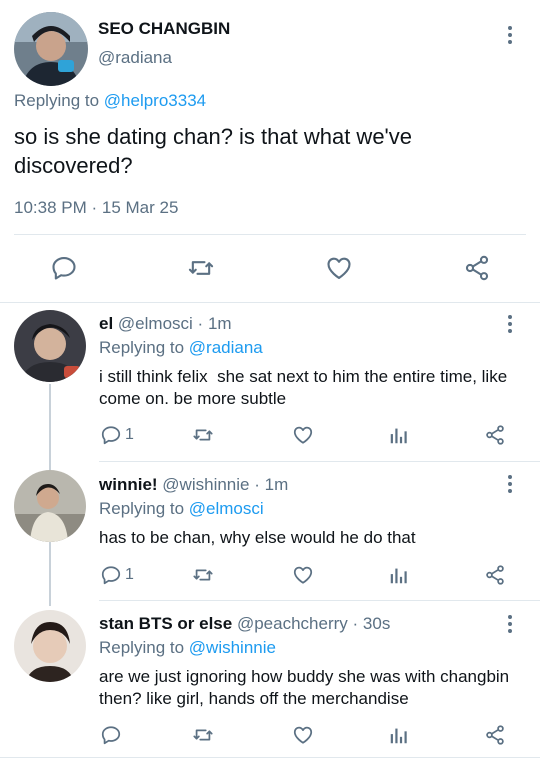 Image resolution: width=540 pixels, height=759 pixels. Describe the element at coordinates (205, 484) in the screenshot. I see `handle: @wishinnie` at that location.